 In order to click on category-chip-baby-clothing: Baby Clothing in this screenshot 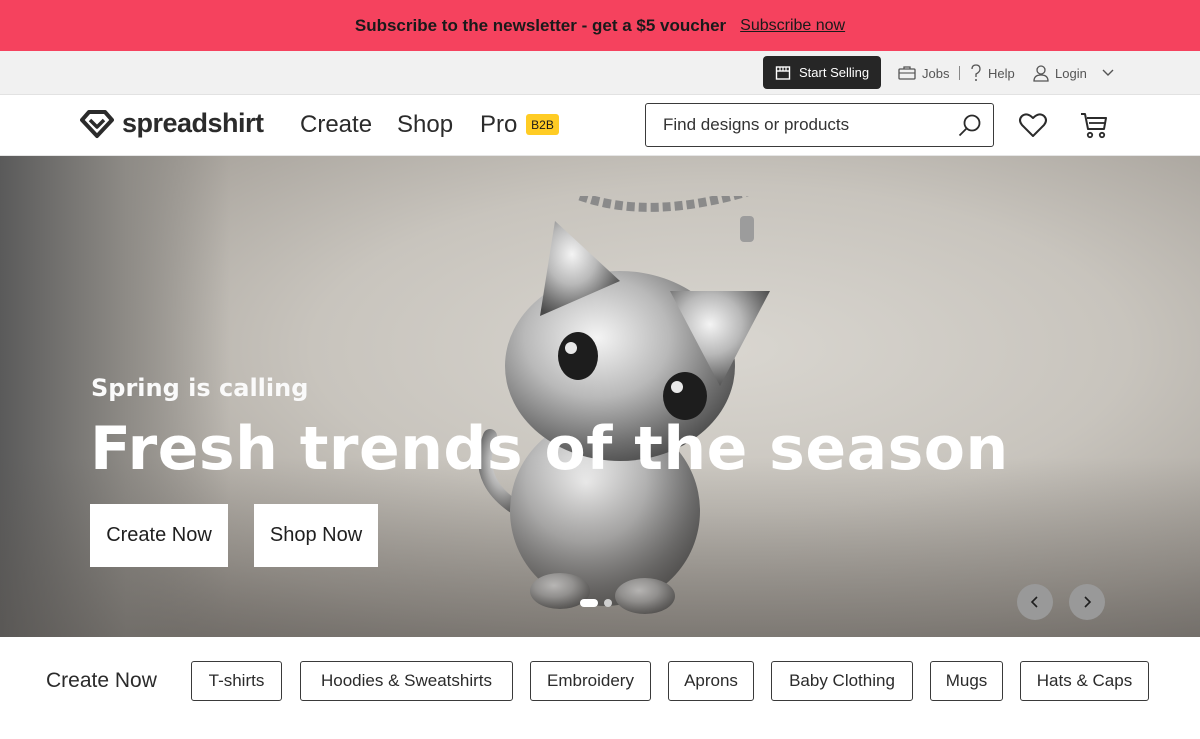, I will do `click(842, 681)`.